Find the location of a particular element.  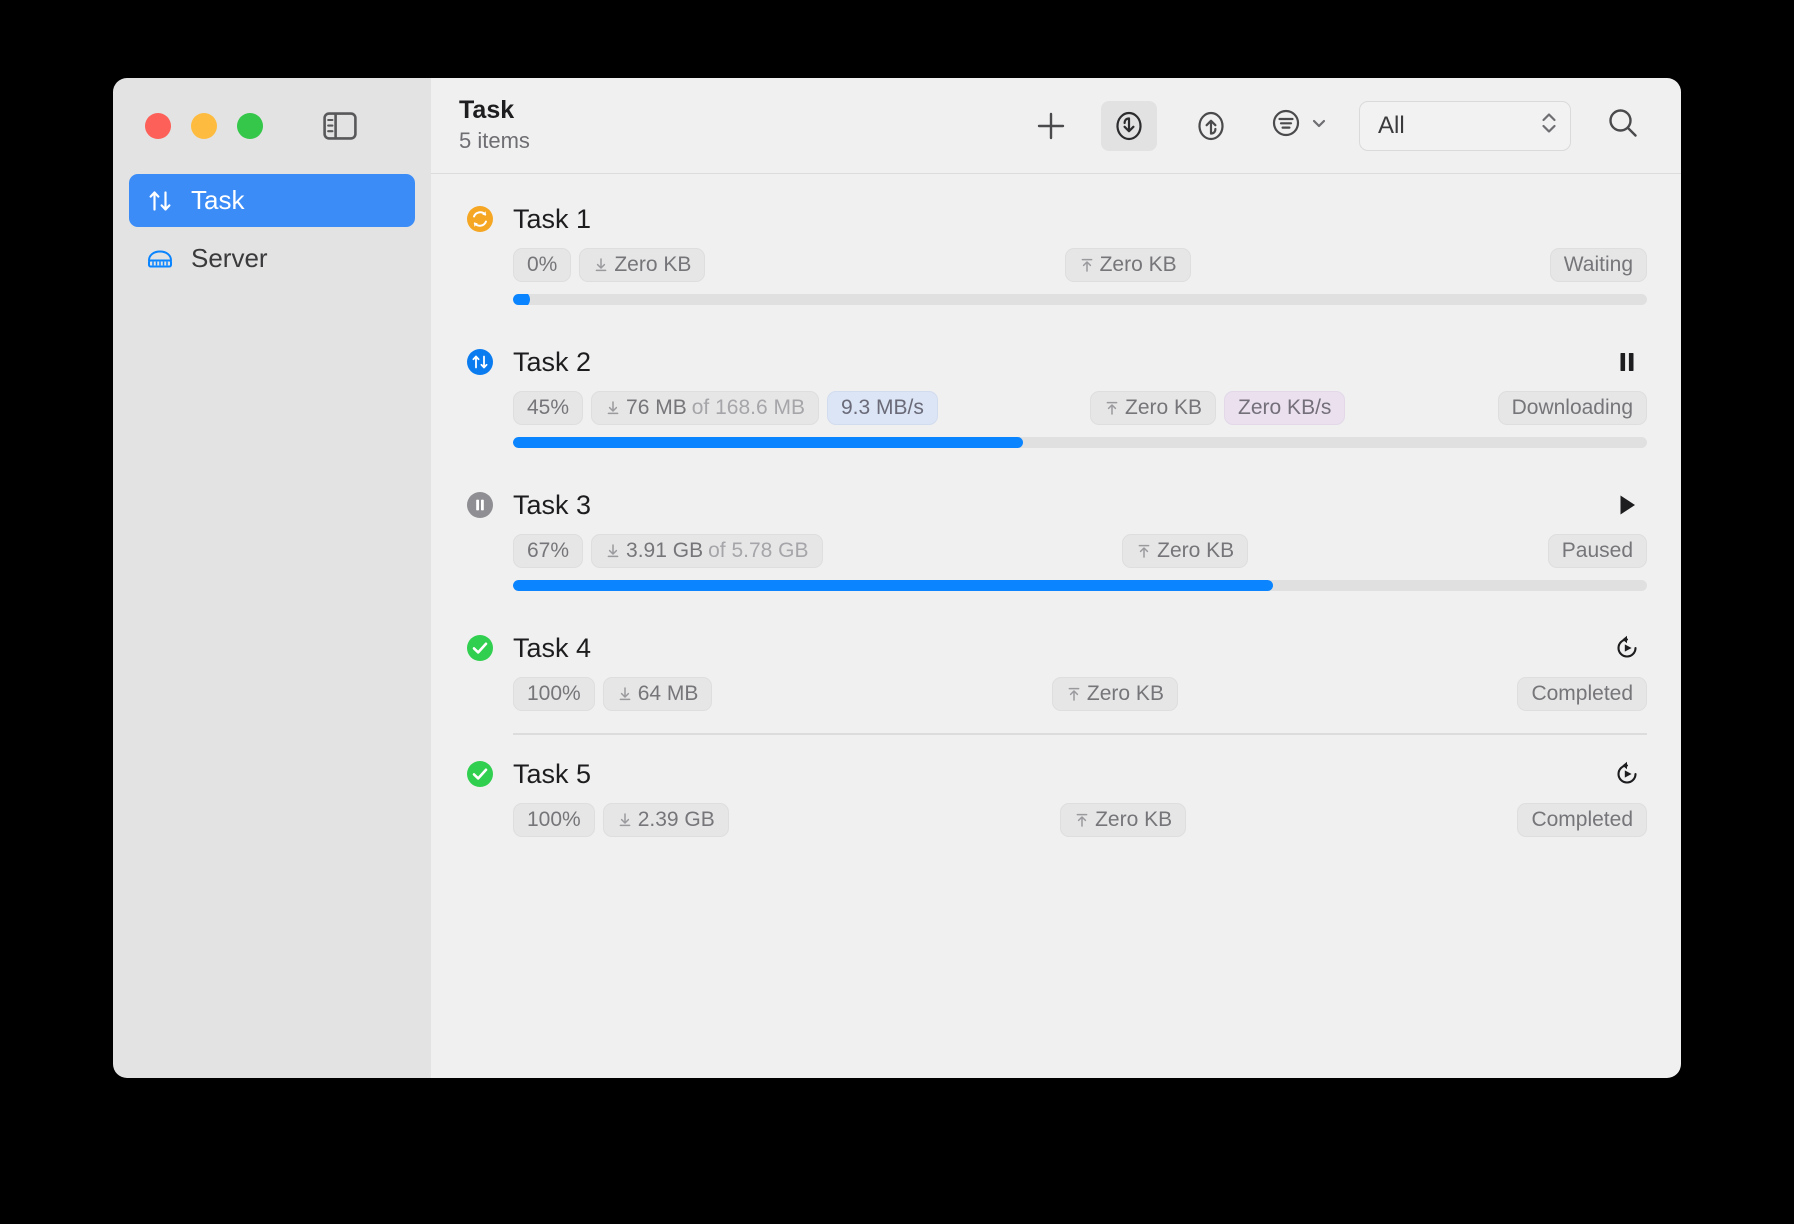

sort-lines-circle-icon is located at coordinates (1286, 125).